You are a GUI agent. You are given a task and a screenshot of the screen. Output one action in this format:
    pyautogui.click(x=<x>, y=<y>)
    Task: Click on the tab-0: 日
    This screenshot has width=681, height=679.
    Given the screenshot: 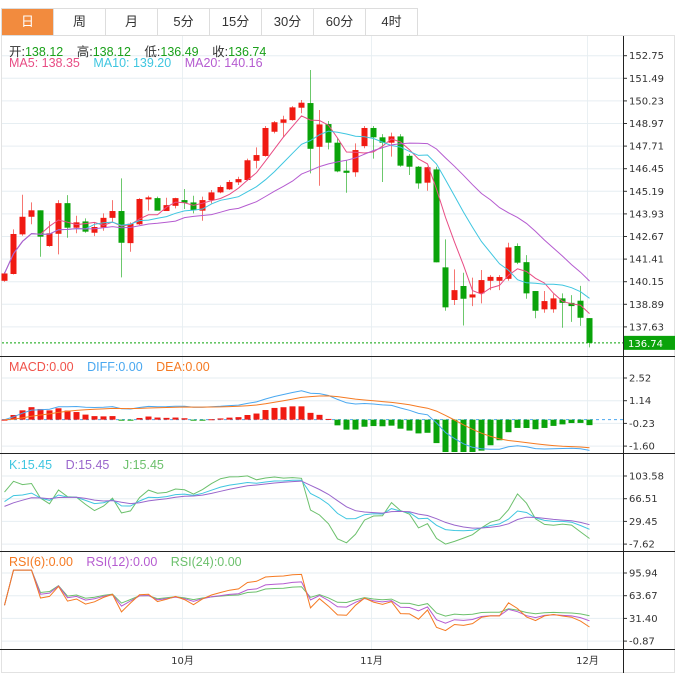 What is the action you would take?
    pyautogui.click(x=28, y=22)
    